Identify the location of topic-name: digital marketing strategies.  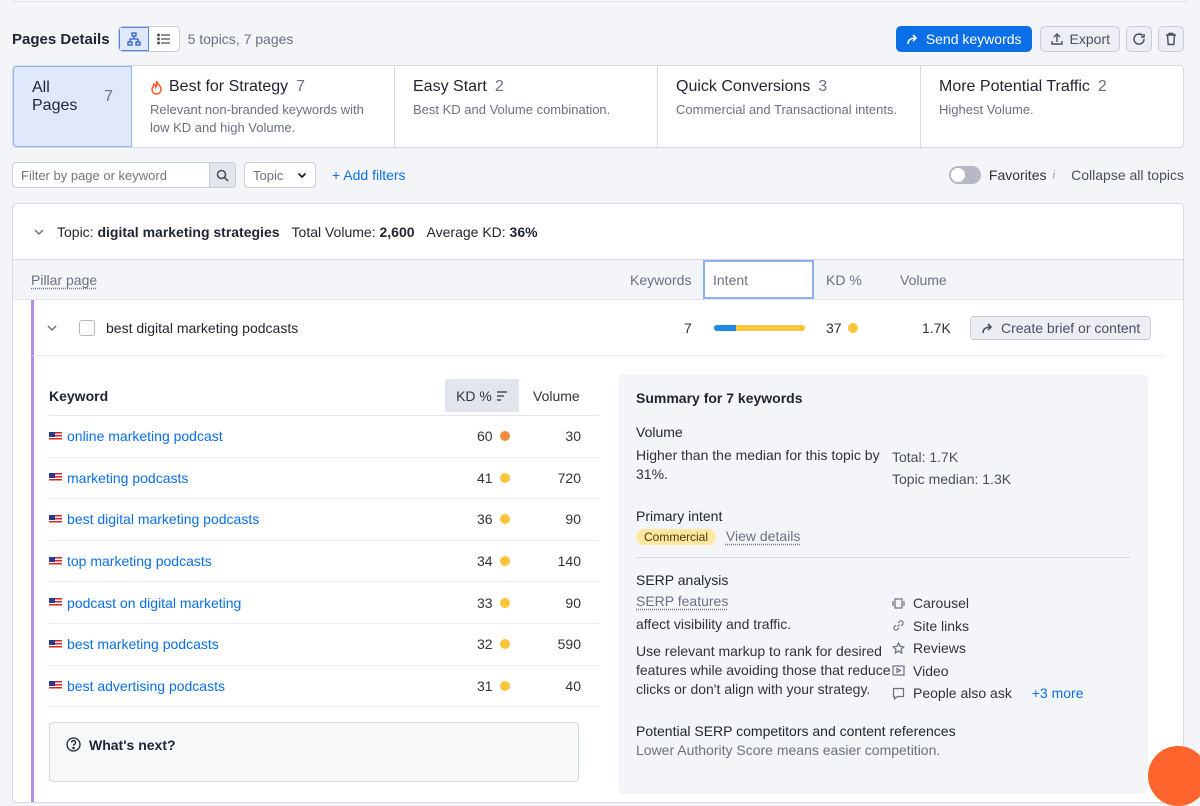
(188, 231).